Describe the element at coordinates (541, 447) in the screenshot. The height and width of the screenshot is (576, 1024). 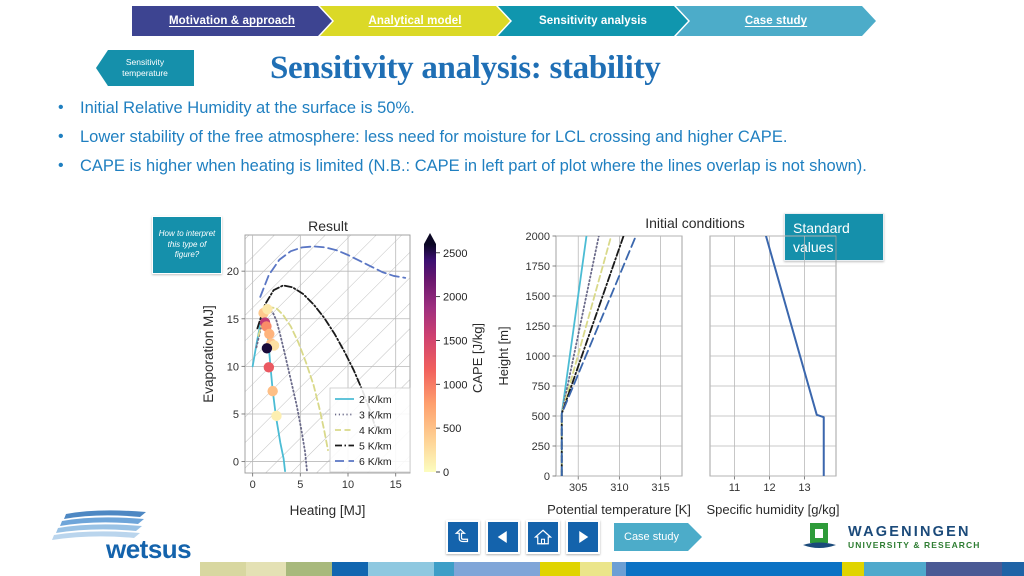
I see `svg-text: 250` at that location.